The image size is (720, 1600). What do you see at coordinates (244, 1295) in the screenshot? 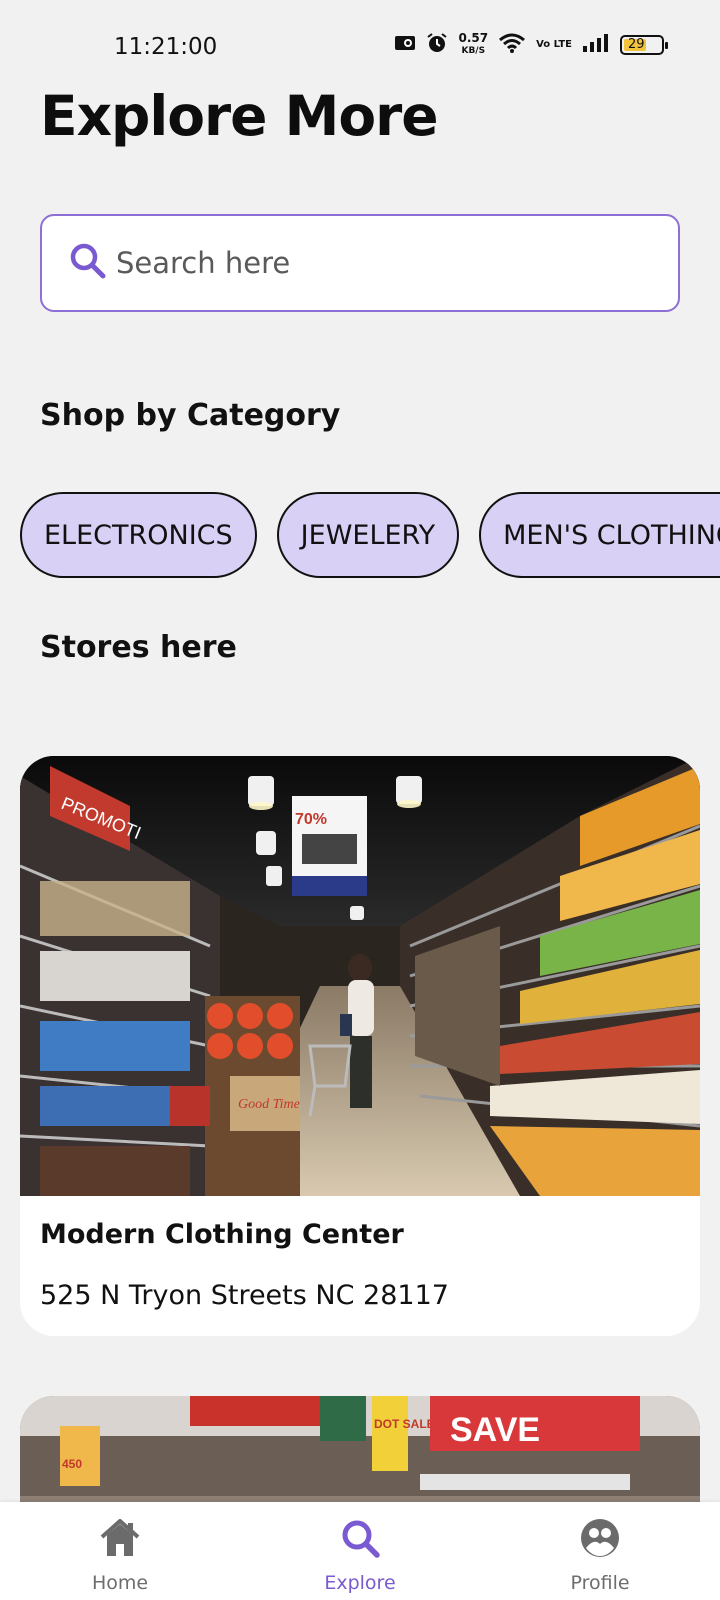
I see `store-address: 525 N Tryon Streets NC 28117` at bounding box center [244, 1295].